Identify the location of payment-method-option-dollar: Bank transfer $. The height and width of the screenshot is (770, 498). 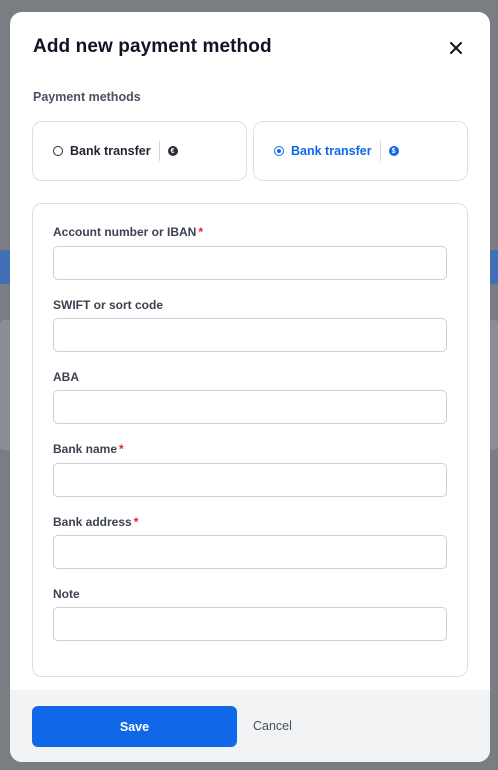
(360, 151).